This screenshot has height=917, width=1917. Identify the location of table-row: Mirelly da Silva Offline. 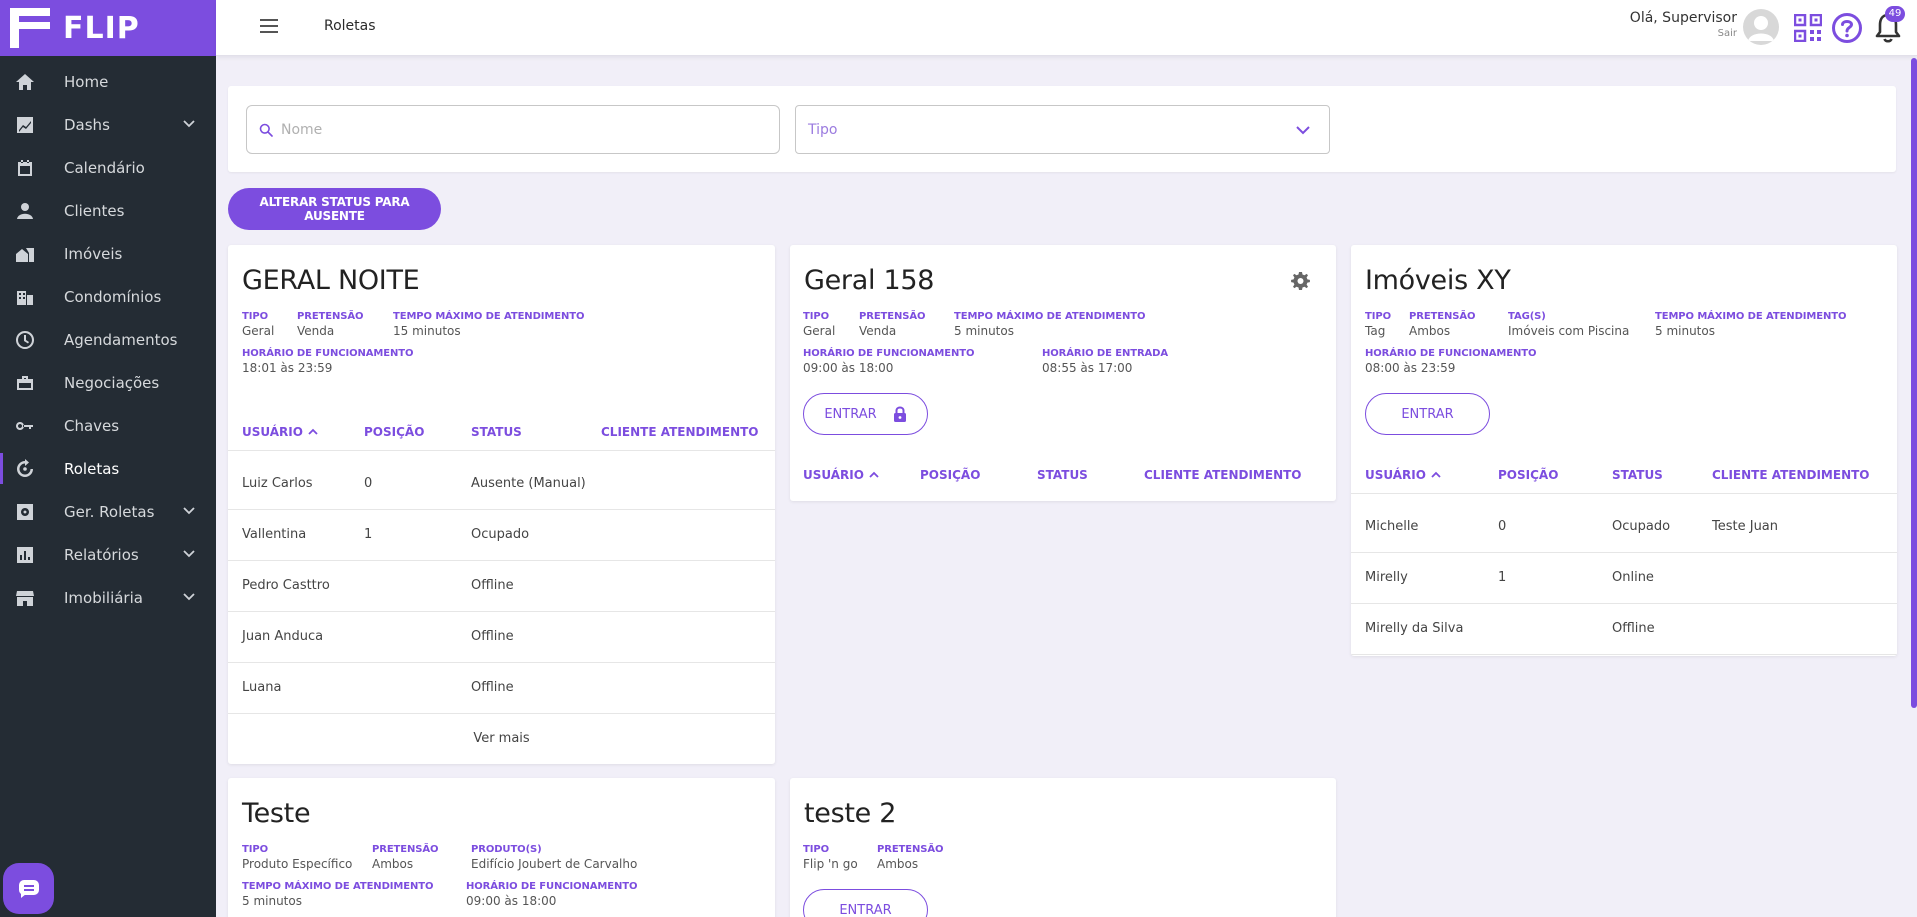
(1624, 629).